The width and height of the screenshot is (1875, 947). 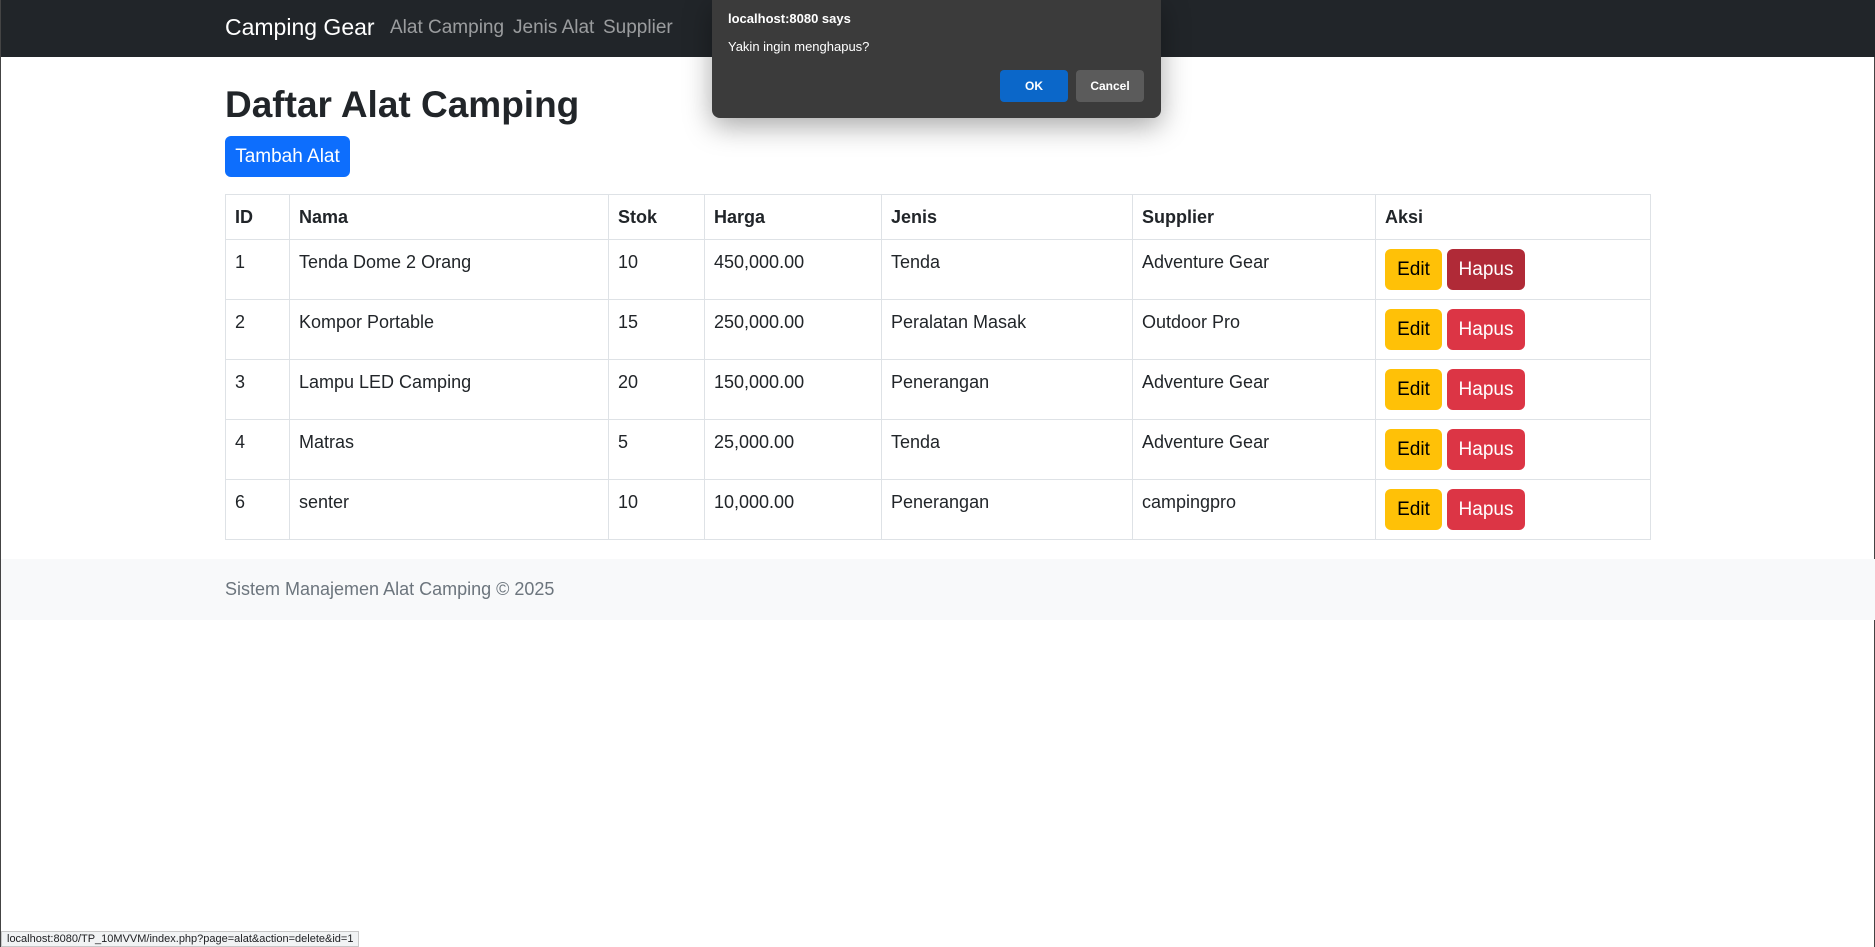 I want to click on table-header-row: ID Nama Stok Harga Jenis Supplier Aksi, so click(x=938, y=217).